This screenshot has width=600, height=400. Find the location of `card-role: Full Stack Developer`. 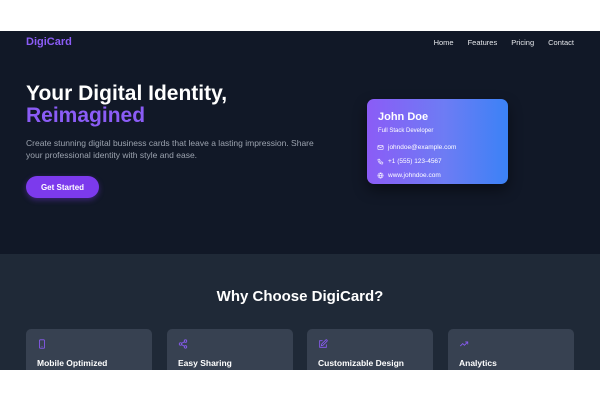

card-role: Full Stack Developer is located at coordinates (406, 131).